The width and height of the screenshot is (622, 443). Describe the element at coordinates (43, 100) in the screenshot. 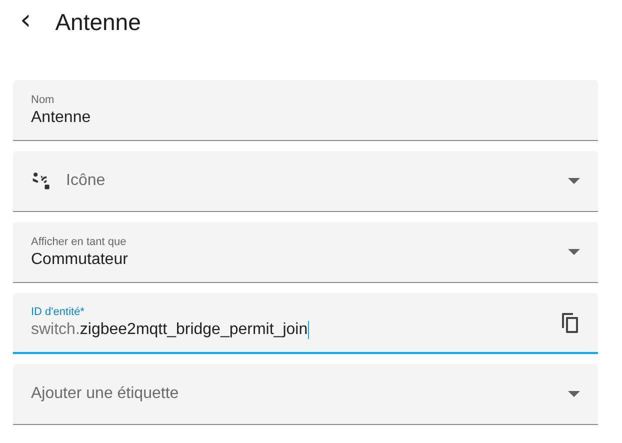

I see `field-label: Nom` at that location.